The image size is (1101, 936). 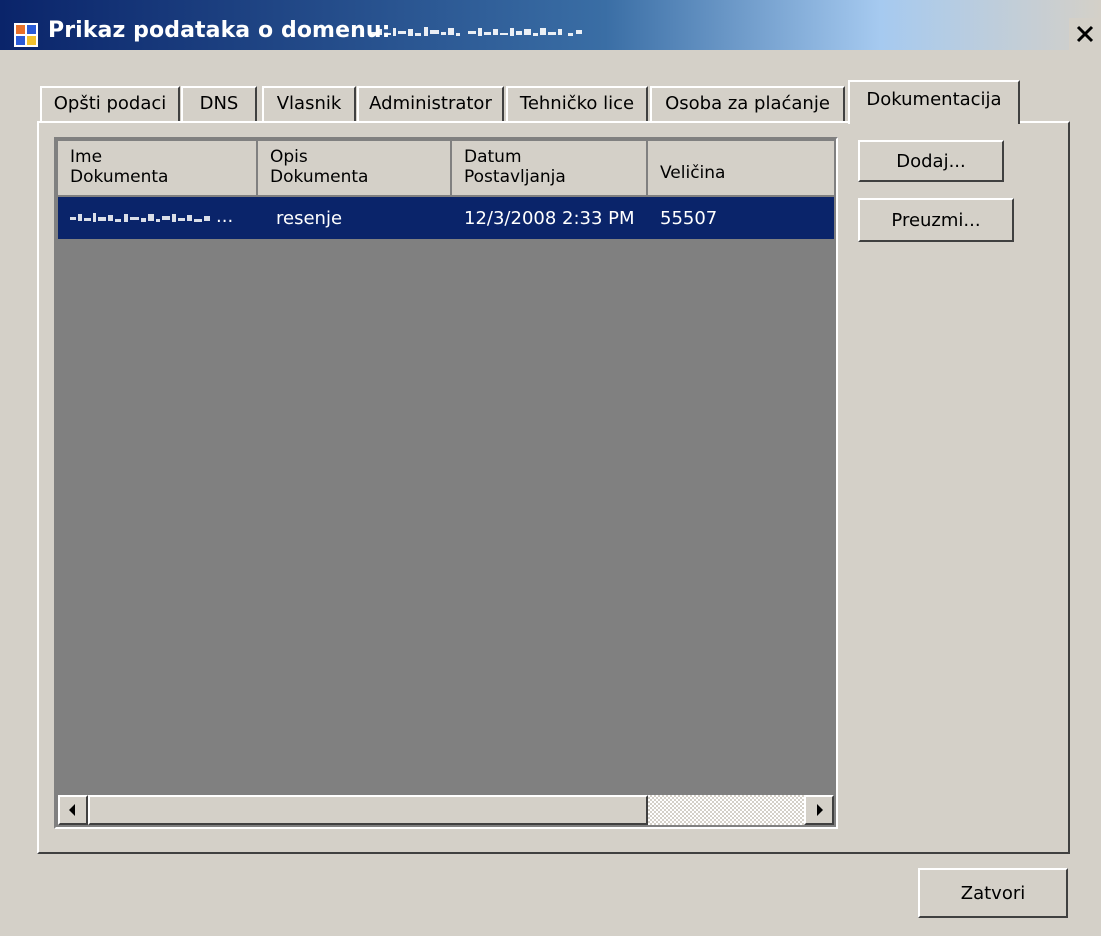 What do you see at coordinates (993, 893) in the screenshot?
I see `close-button: Zatvori` at bounding box center [993, 893].